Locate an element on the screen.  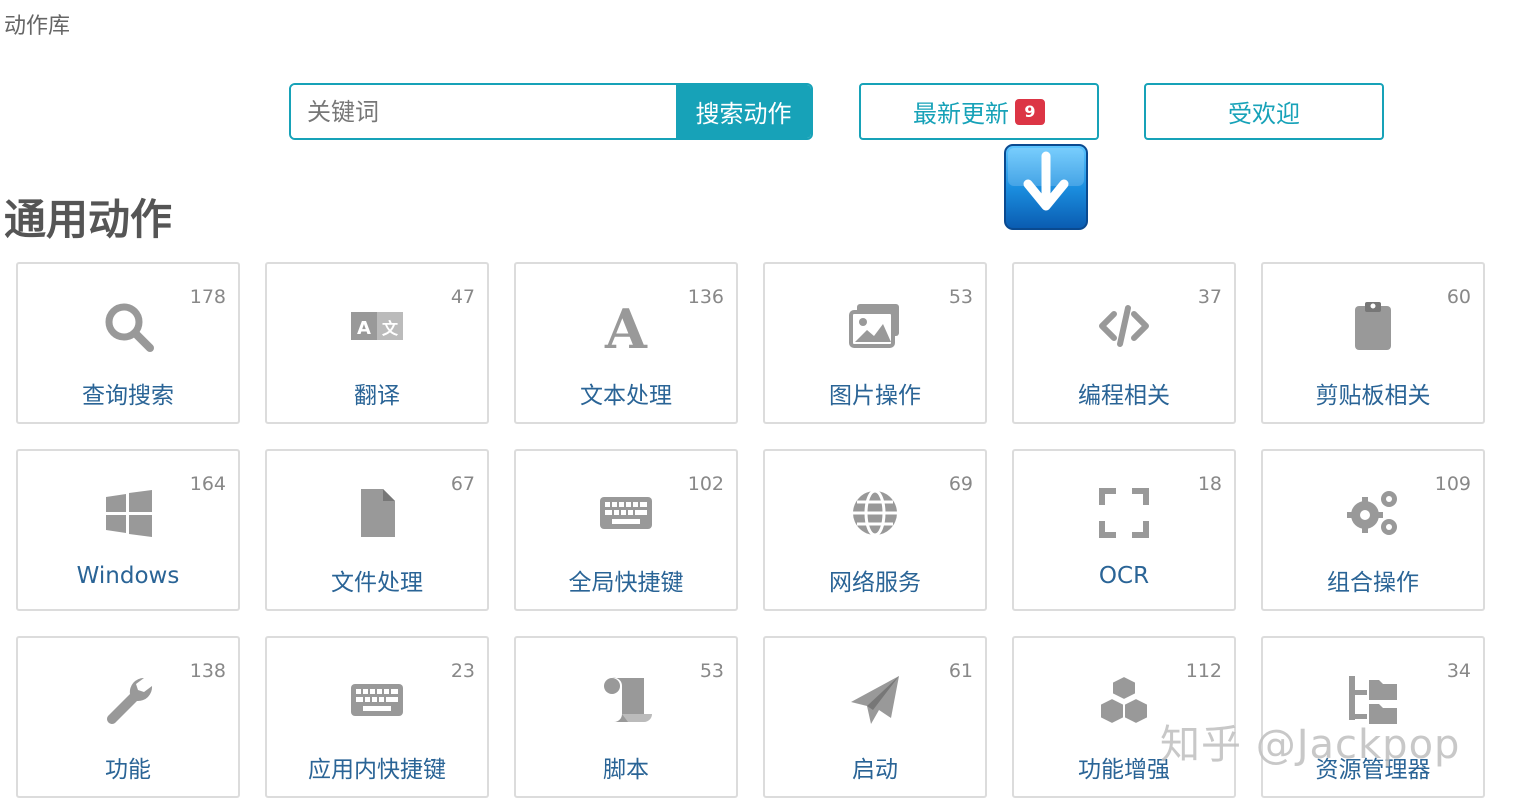
wrench-icon is located at coordinates (128, 700).